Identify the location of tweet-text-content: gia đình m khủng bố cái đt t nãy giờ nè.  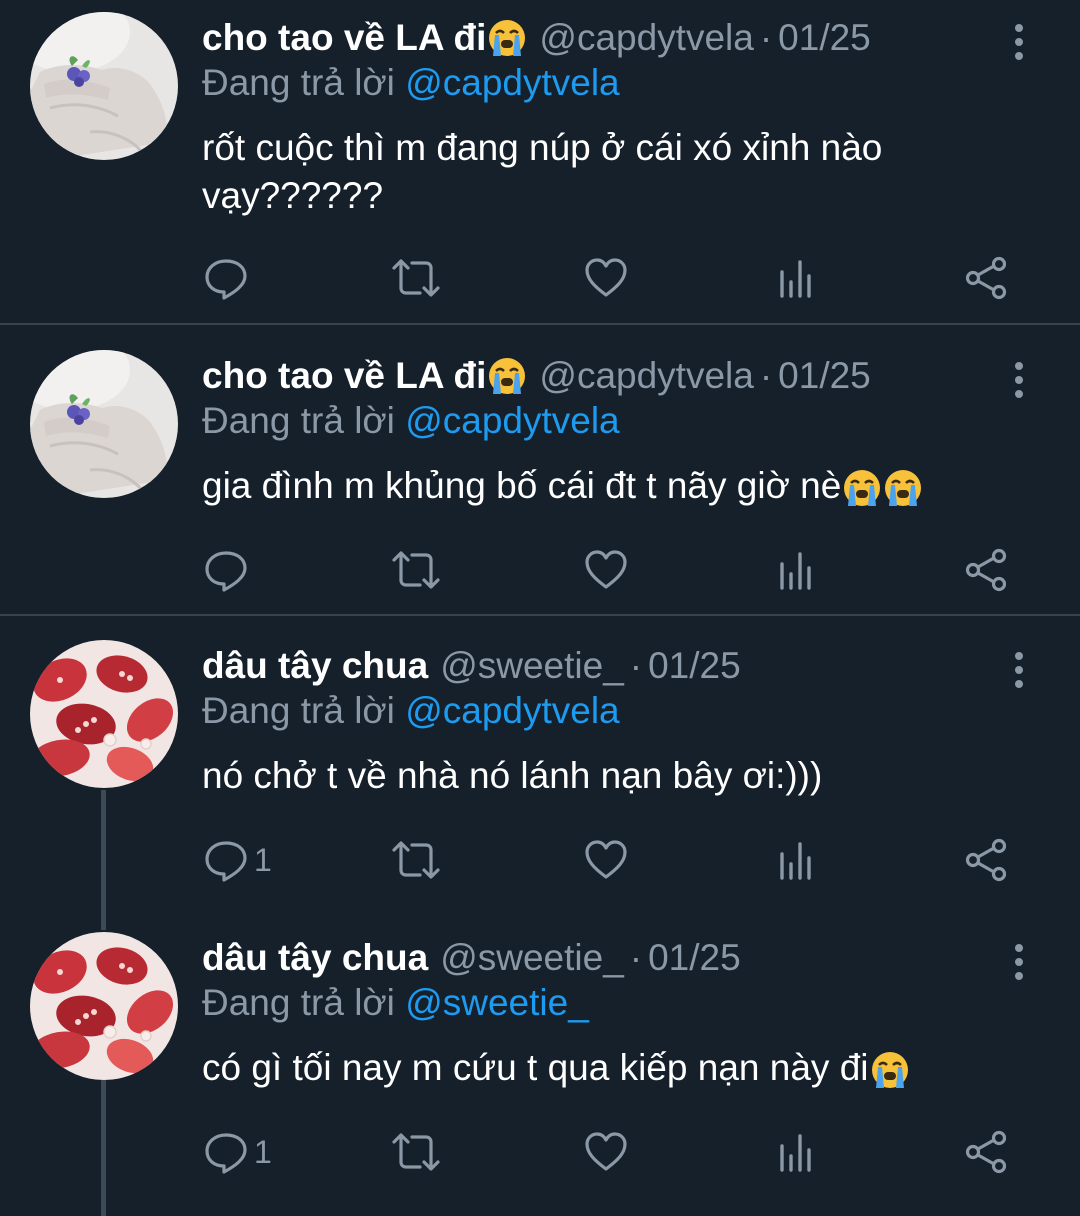
(522, 485).